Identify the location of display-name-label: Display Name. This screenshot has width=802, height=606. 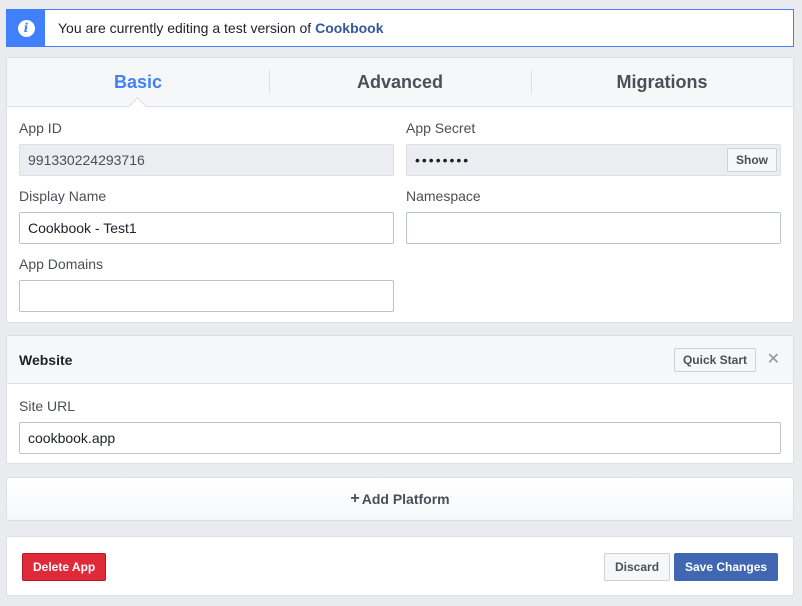
(63, 196).